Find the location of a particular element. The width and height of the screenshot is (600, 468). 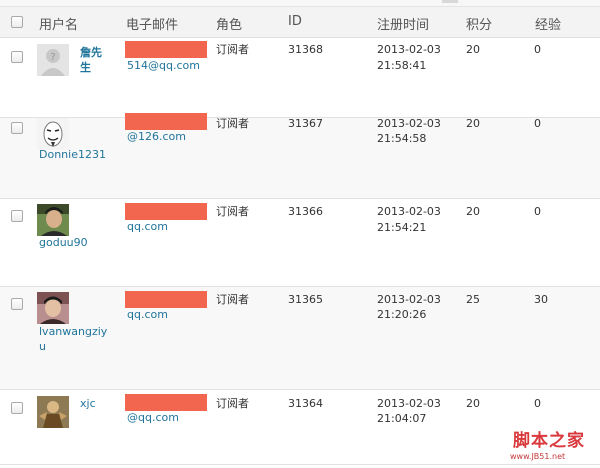

username-link: xjc is located at coordinates (88, 403).